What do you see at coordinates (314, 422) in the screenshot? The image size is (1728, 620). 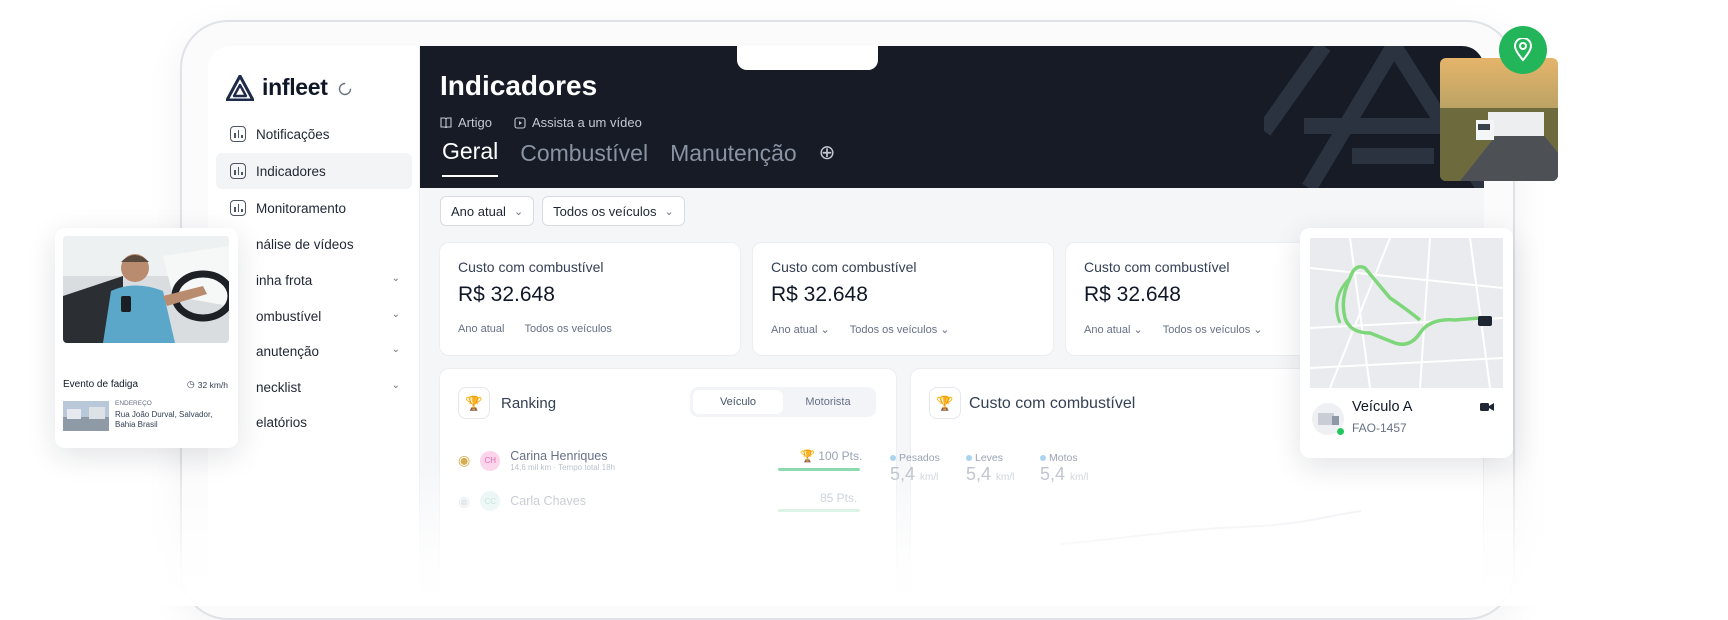 I see `sidebar-item-relatorios: elatórios` at bounding box center [314, 422].